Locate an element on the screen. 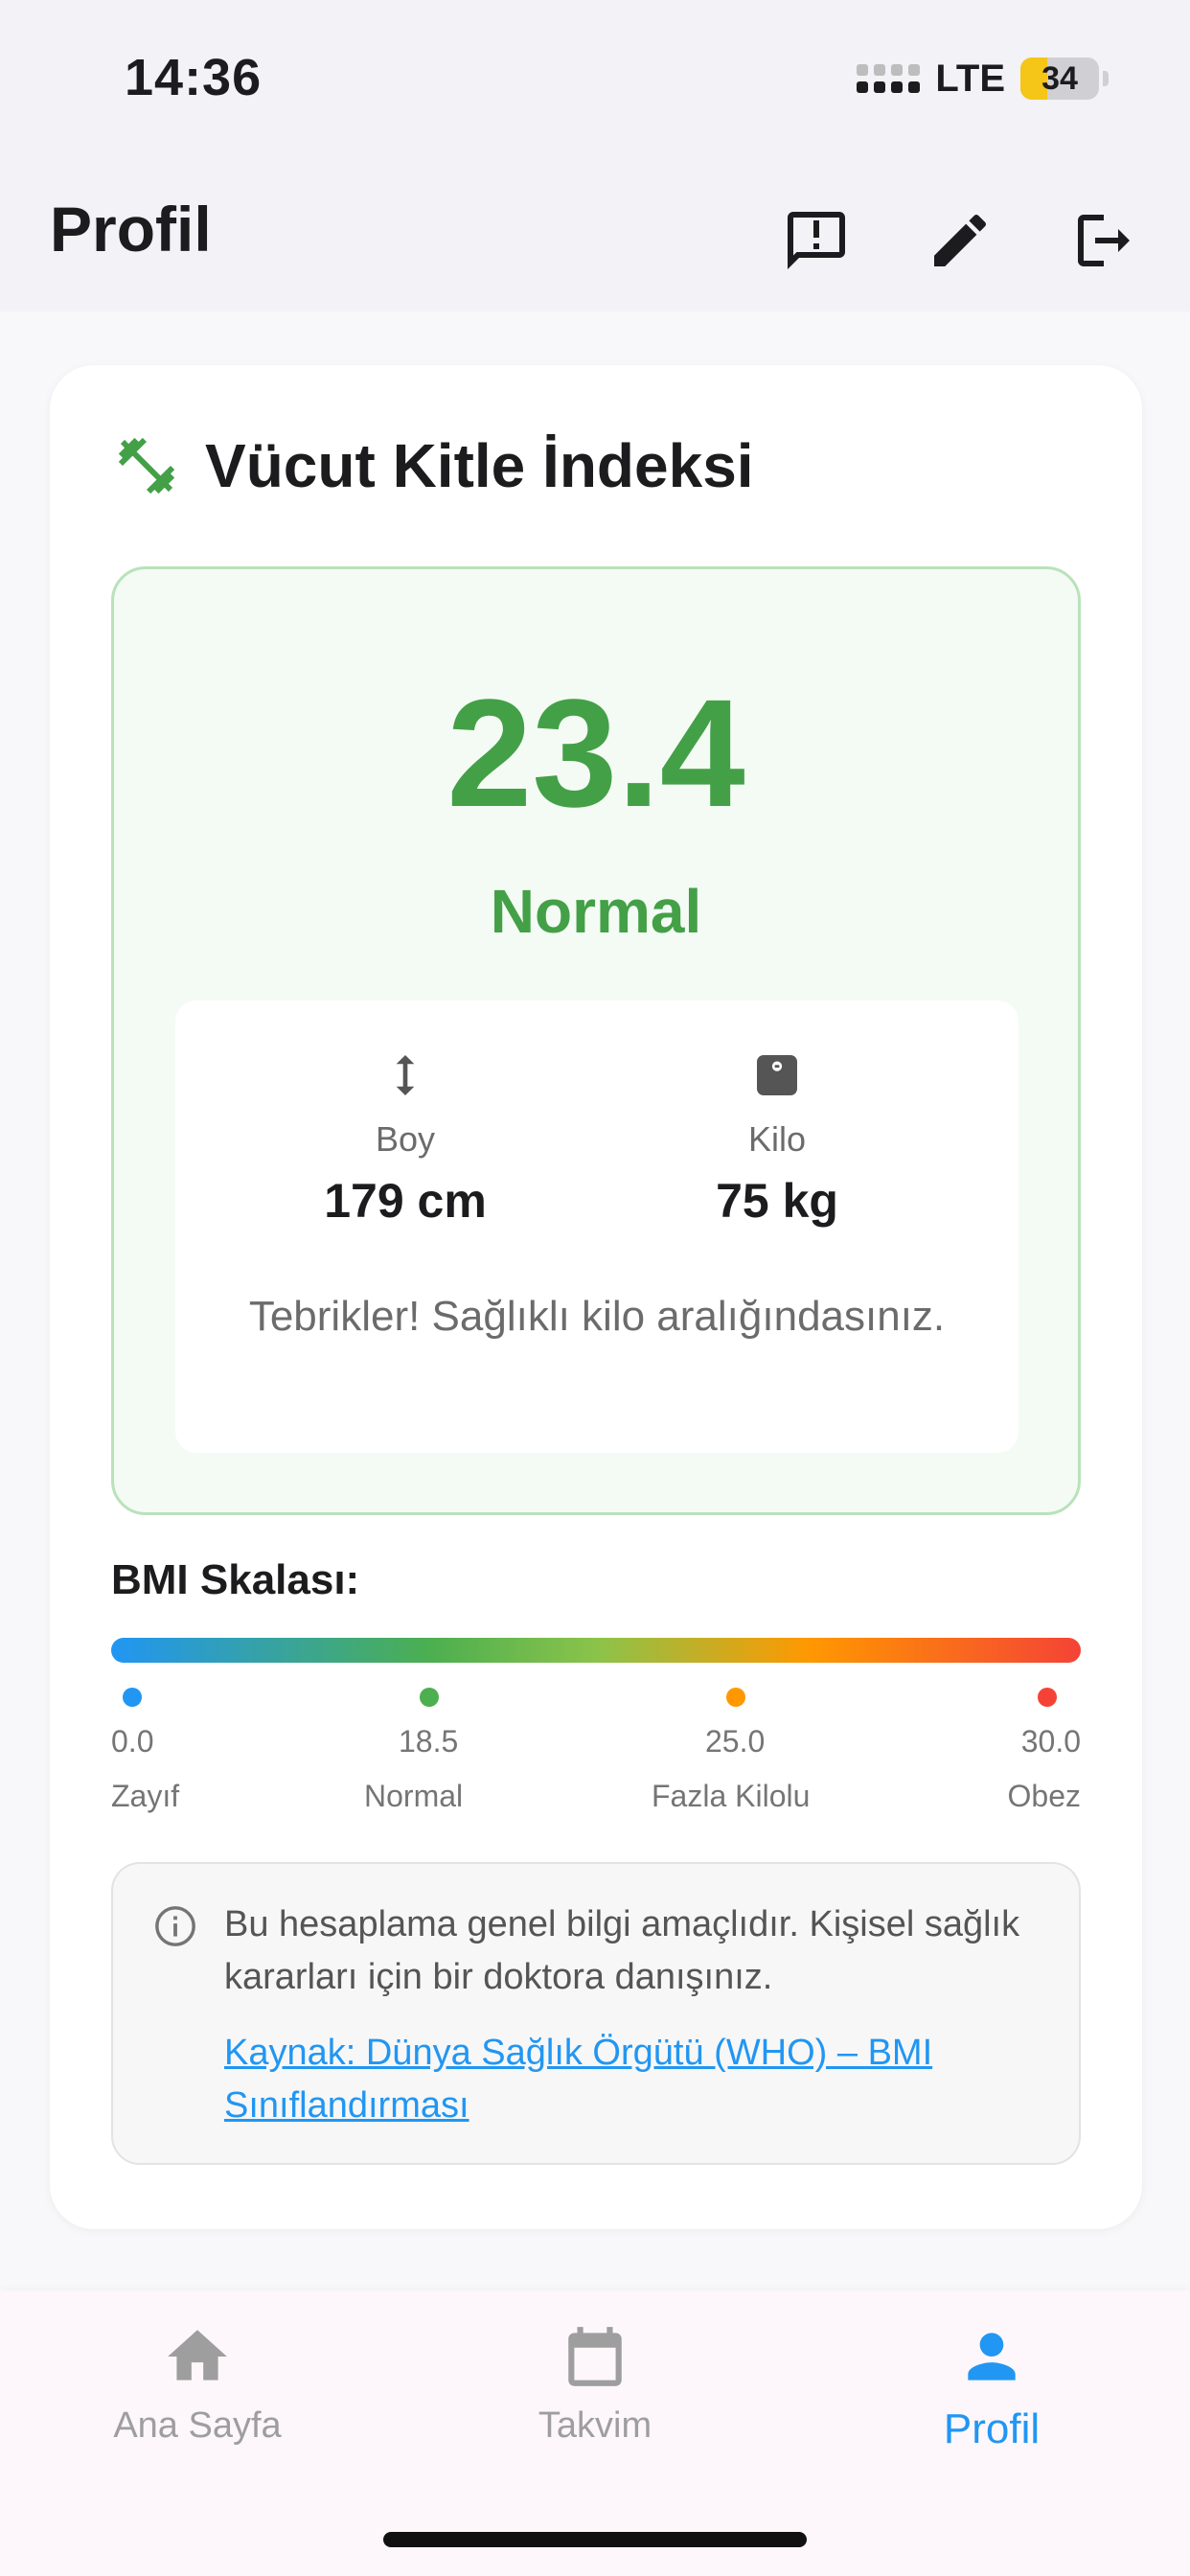 Image resolution: width=1190 pixels, height=2576 pixels. bmi-value: 23.4 is located at coordinates (595, 753).